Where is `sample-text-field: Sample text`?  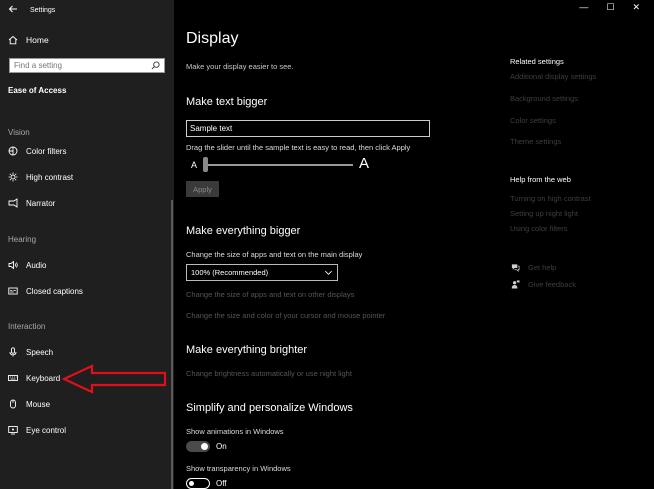
sample-text-field: Sample text is located at coordinates (308, 128).